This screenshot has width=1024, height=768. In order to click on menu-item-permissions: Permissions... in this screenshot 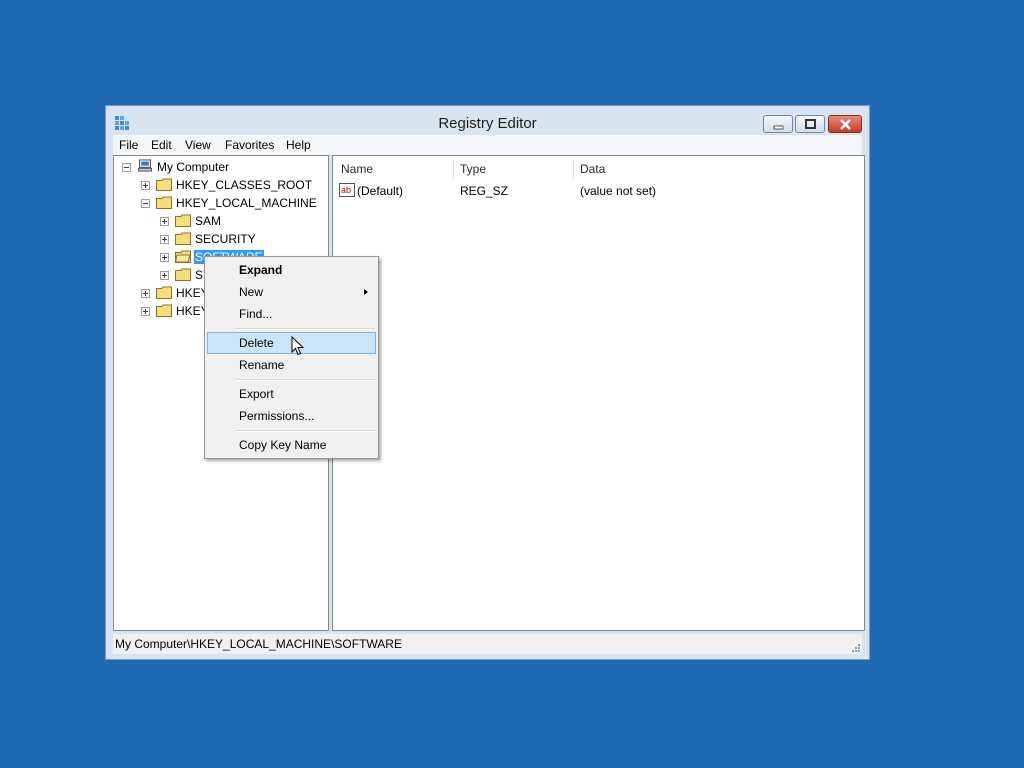, I will do `click(291, 416)`.